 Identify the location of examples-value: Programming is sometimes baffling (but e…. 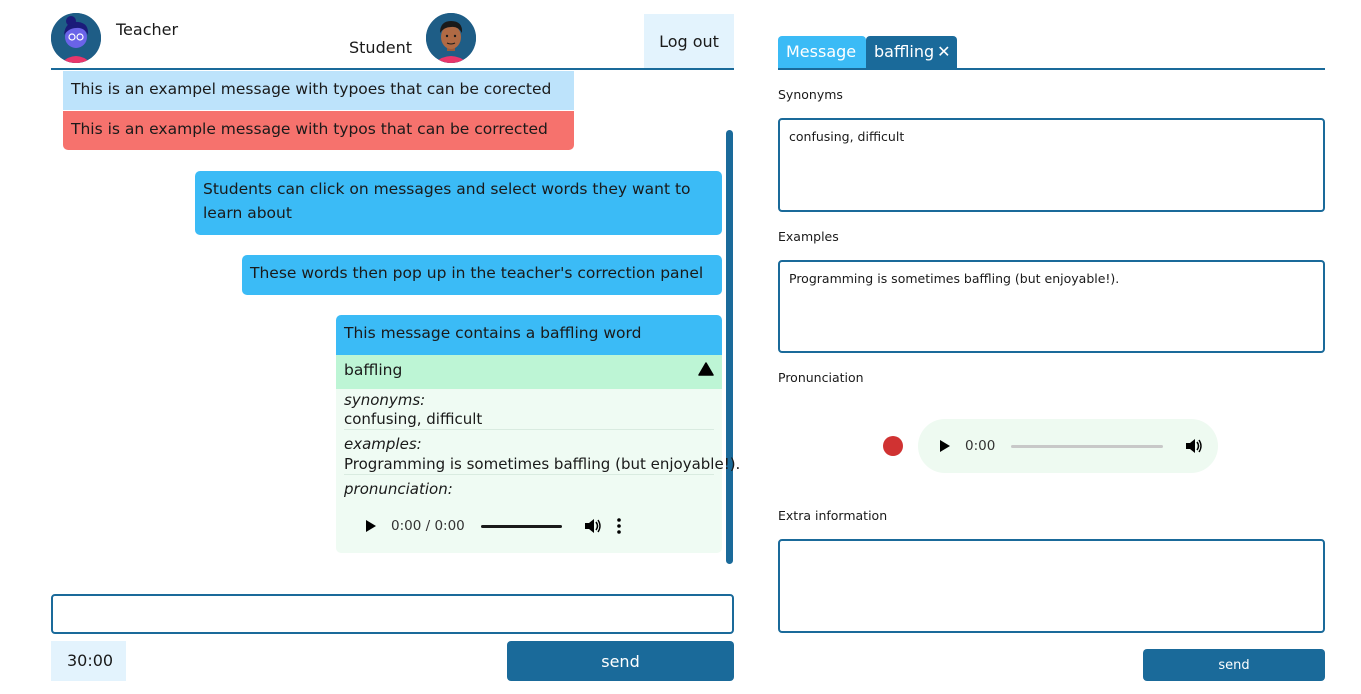
(542, 464).